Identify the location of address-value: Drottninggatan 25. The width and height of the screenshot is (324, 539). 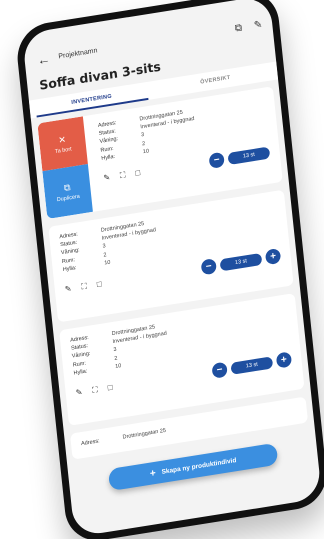
(144, 434).